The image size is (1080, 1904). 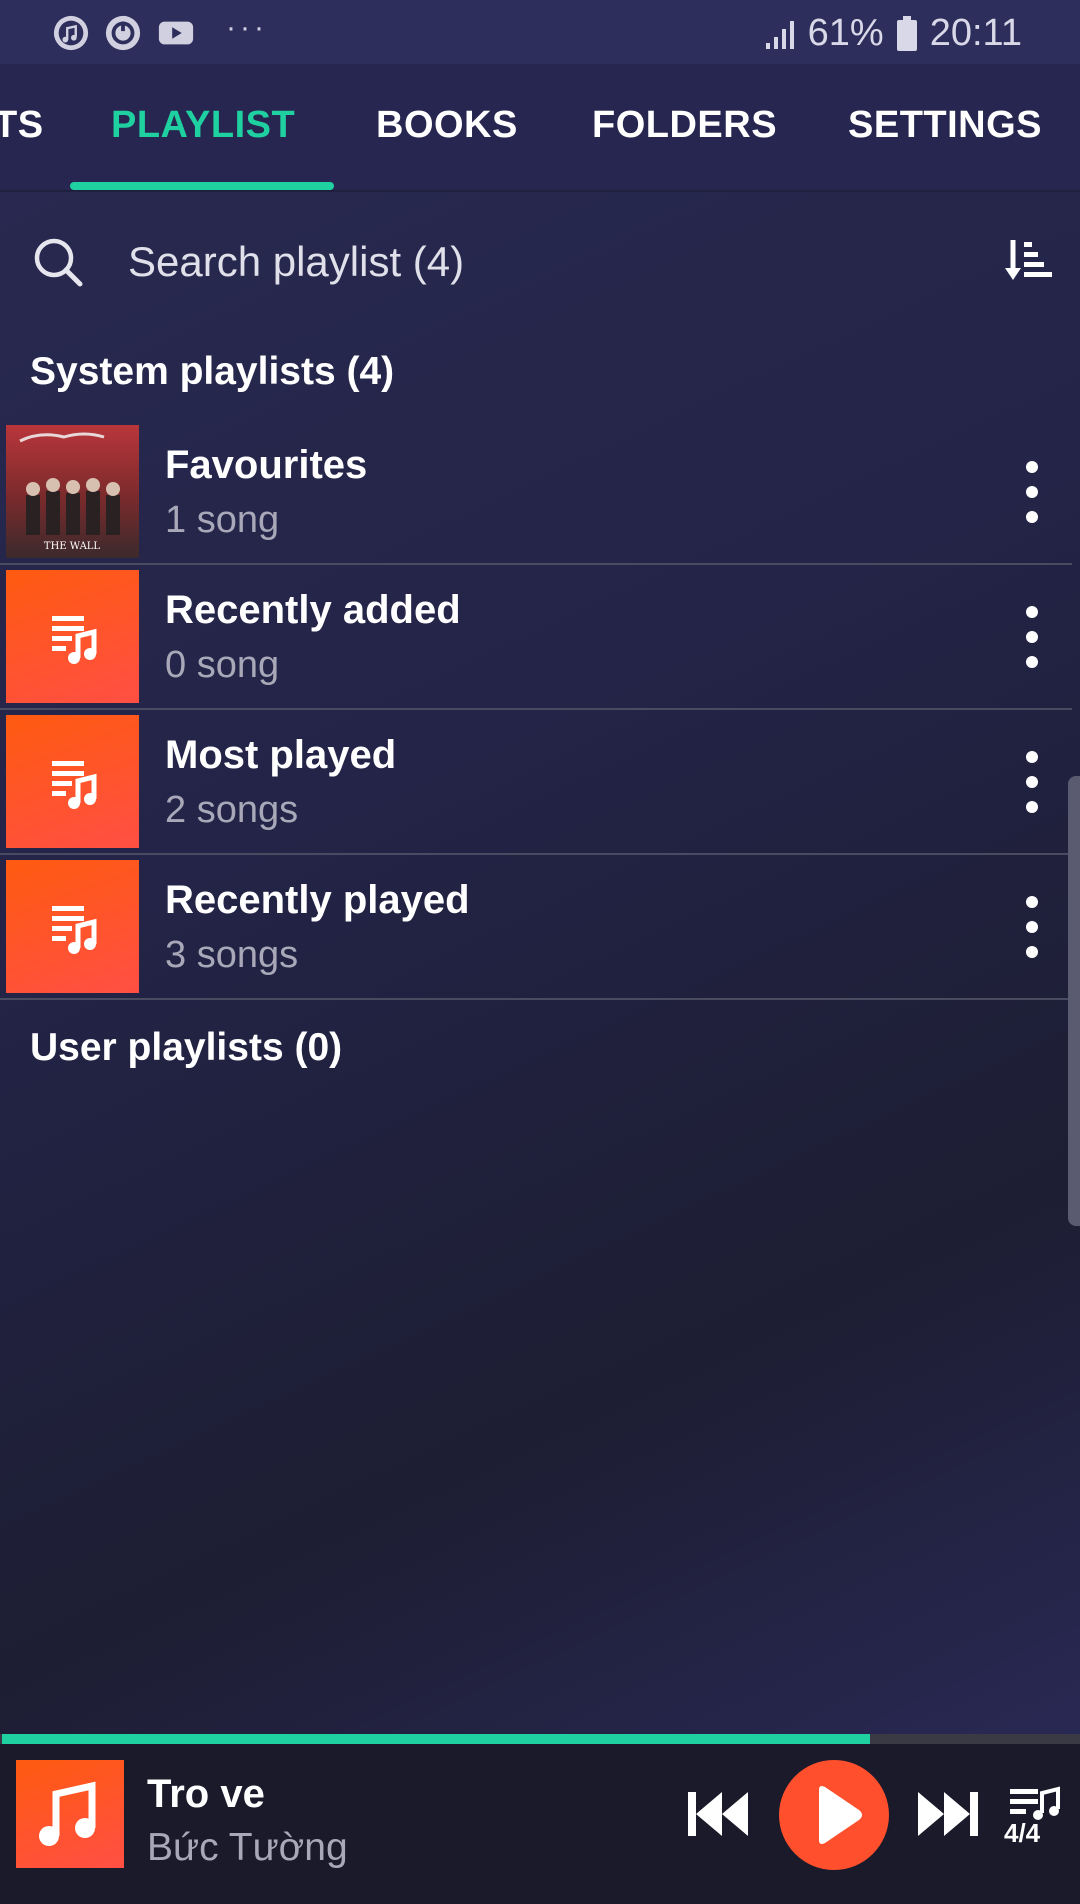 I want to click on tab-folders: FOLDERS, so click(x=684, y=125).